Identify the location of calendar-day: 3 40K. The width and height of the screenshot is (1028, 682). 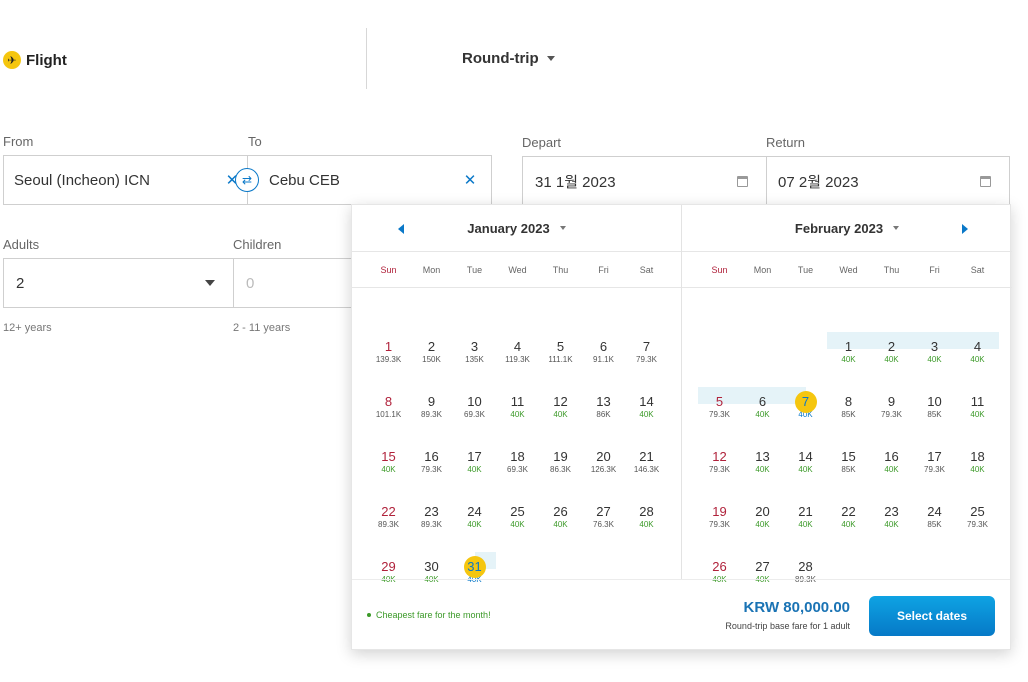
(934, 362).